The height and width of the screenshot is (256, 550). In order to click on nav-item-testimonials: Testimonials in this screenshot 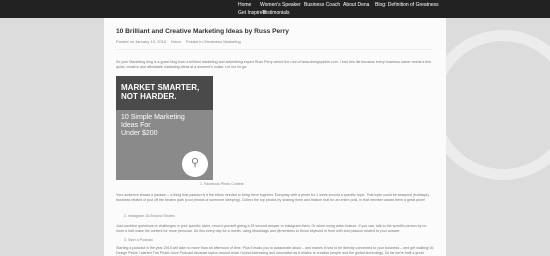, I will do `click(276, 13)`.